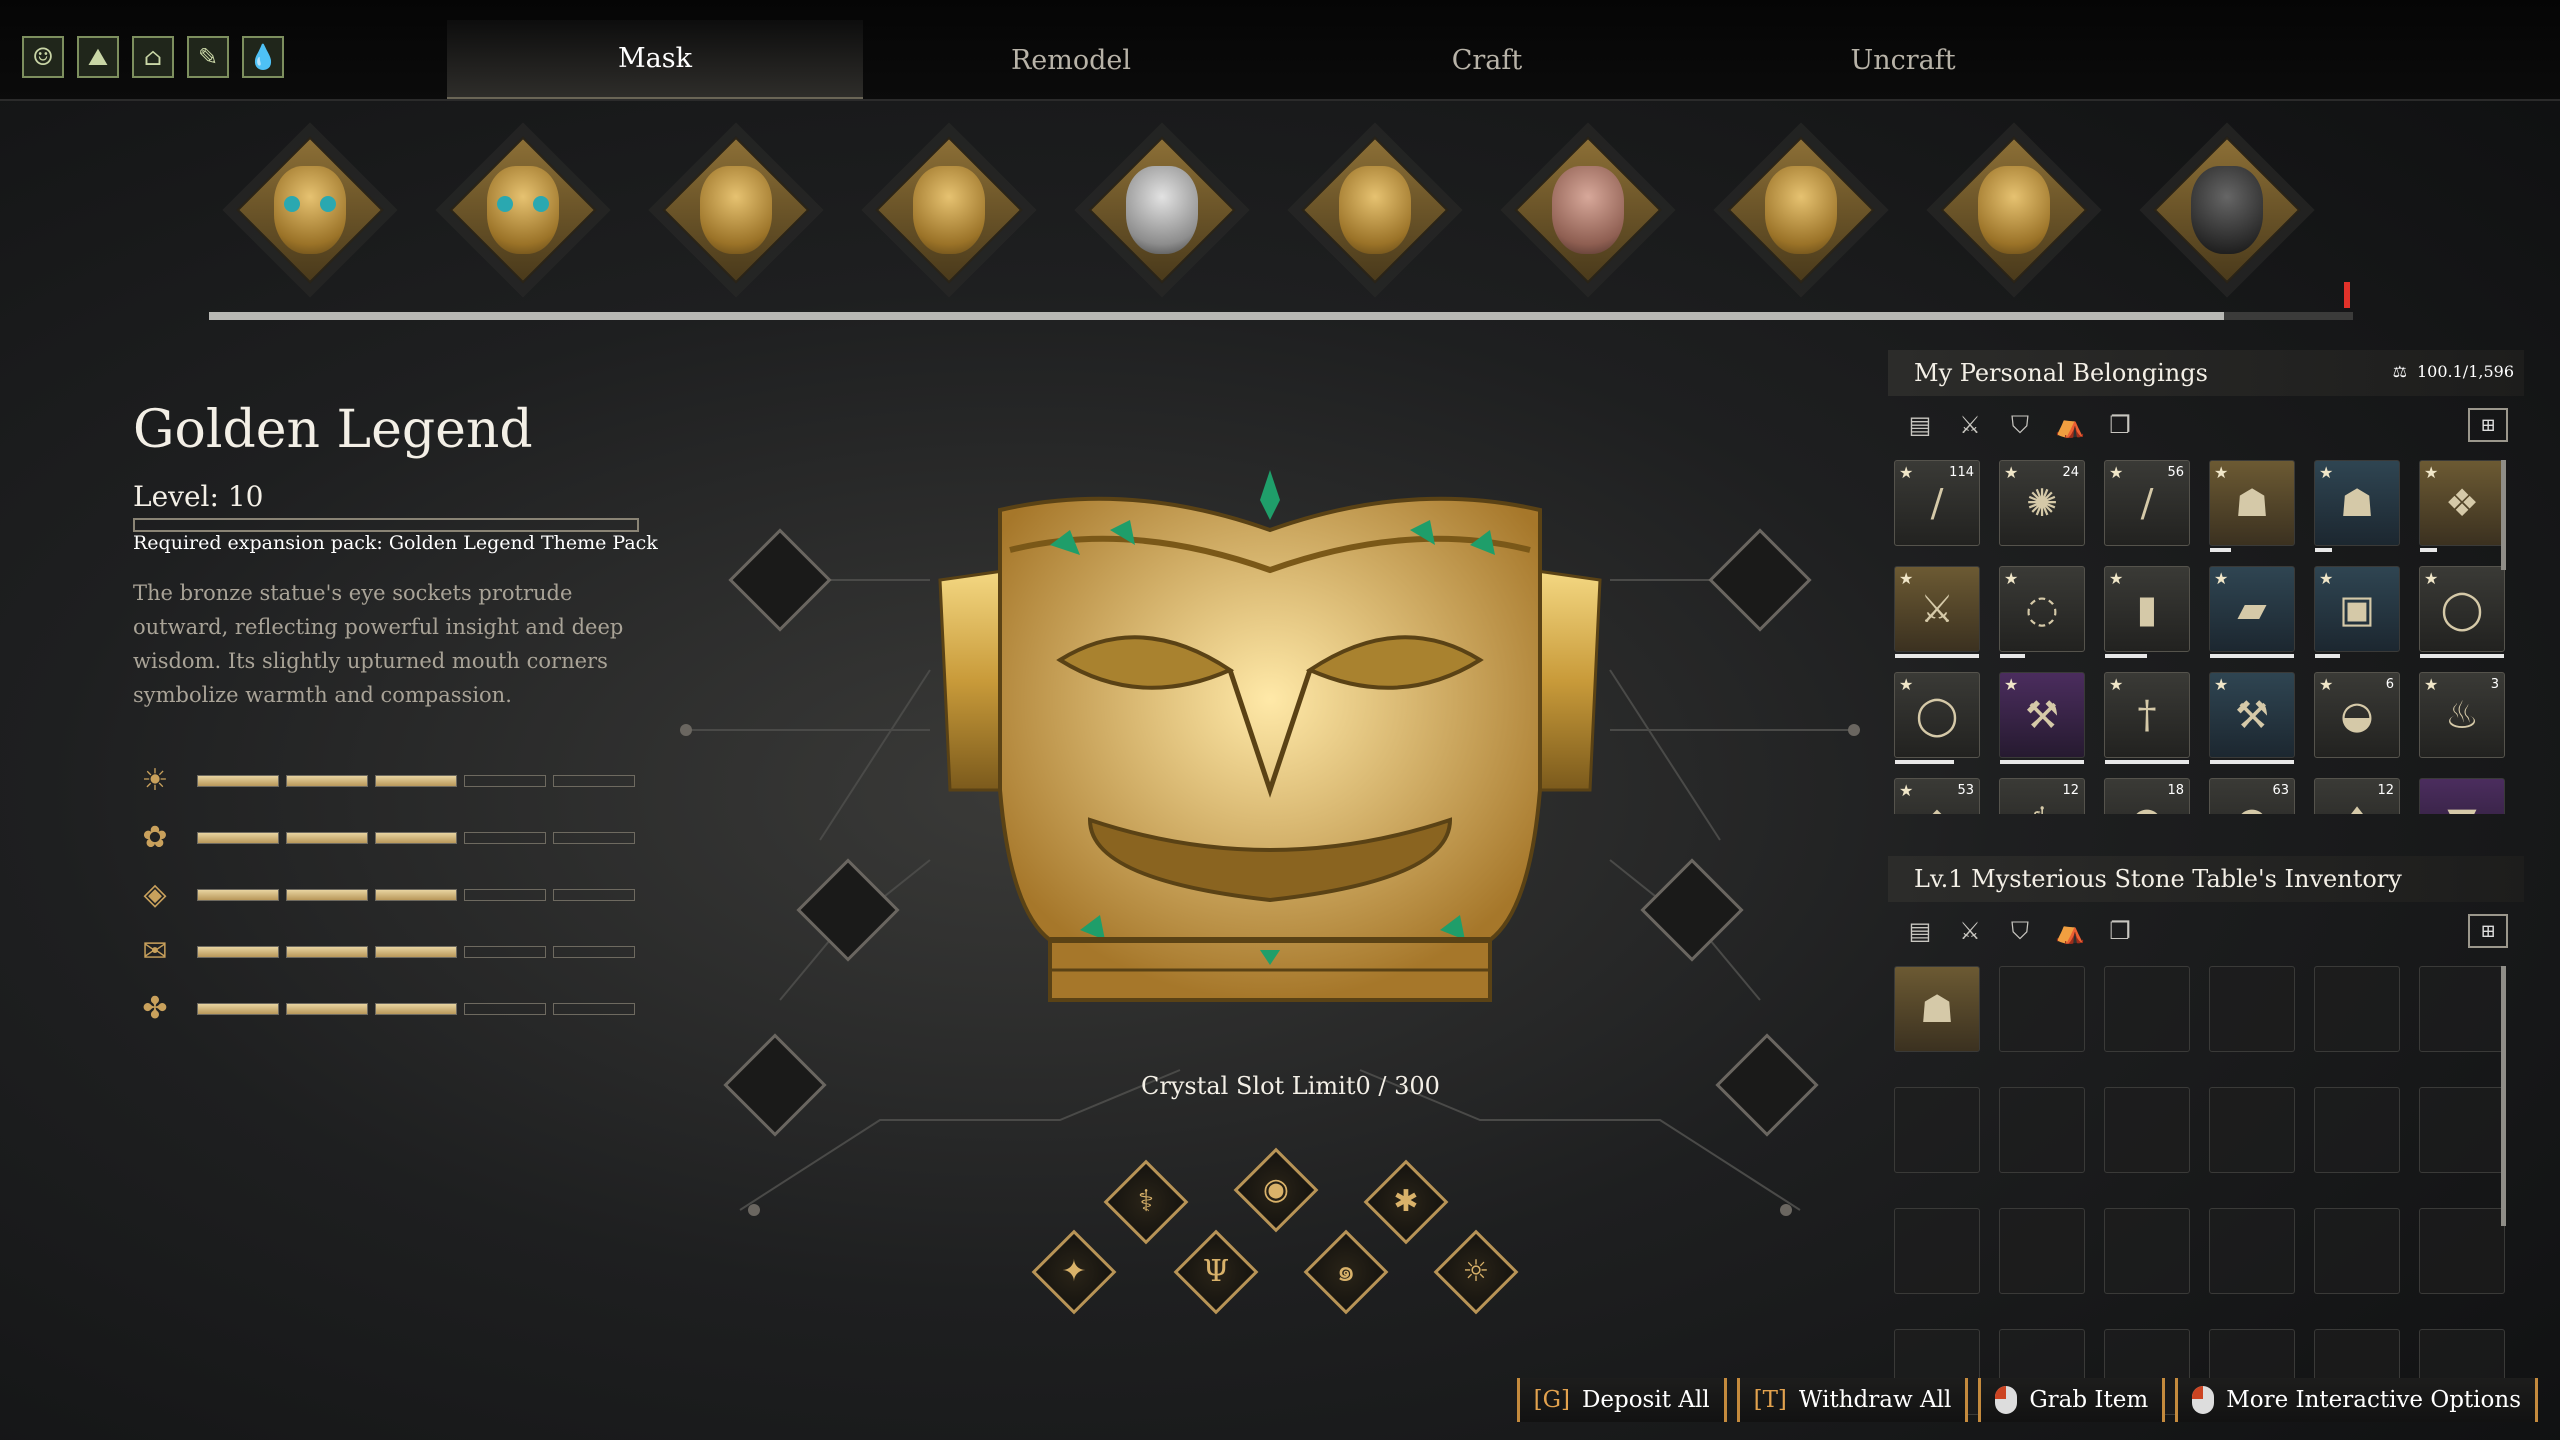  Describe the element at coordinates (2147, 718) in the screenshot. I see `inventory-slot: † ★` at that location.